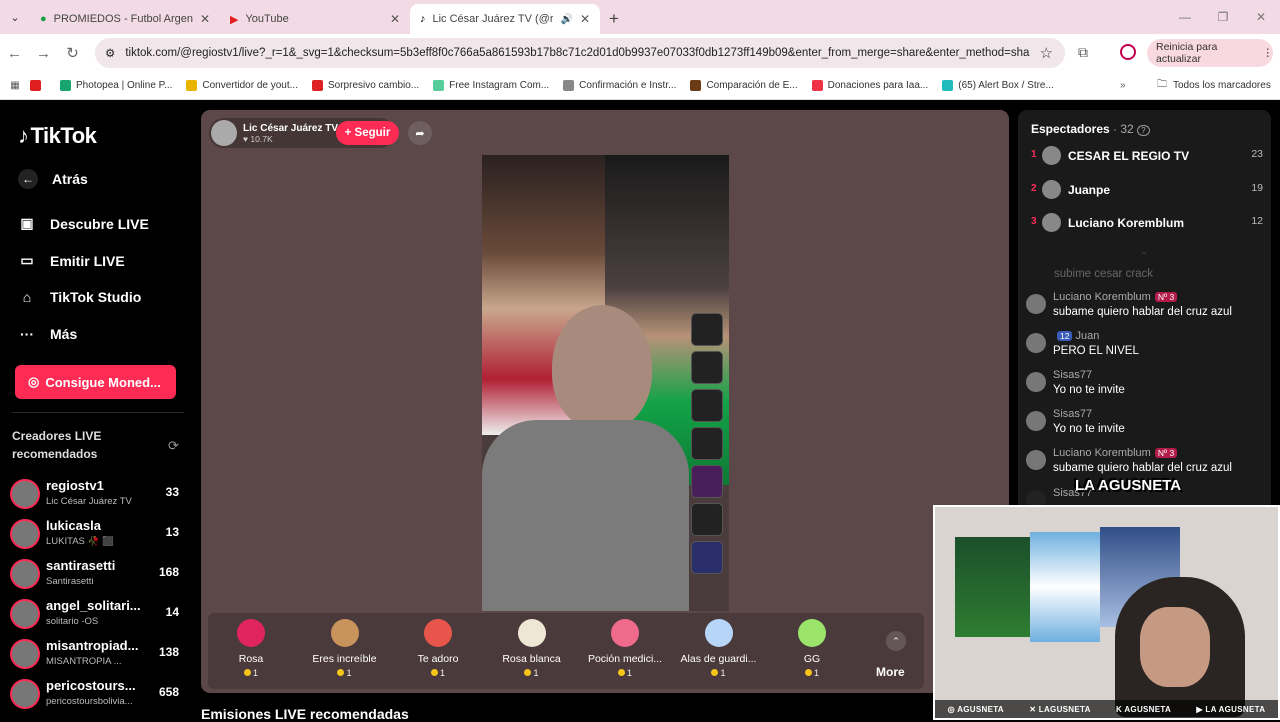 This screenshot has height=722, width=1280. What do you see at coordinates (1129, 156) in the screenshot?
I see `viewer-name: CESAR EL REGIO TV` at bounding box center [1129, 156].